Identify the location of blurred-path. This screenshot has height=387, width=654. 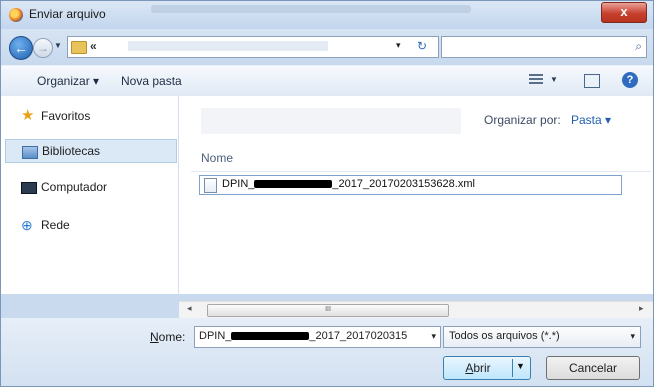
(228, 46).